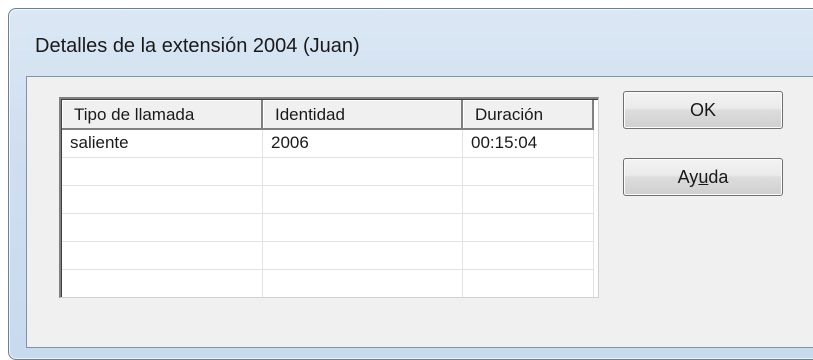 Image resolution: width=813 pixels, height=360 pixels. I want to click on list-header: Tipo de llamada Identidad Duración, so click(330, 115).